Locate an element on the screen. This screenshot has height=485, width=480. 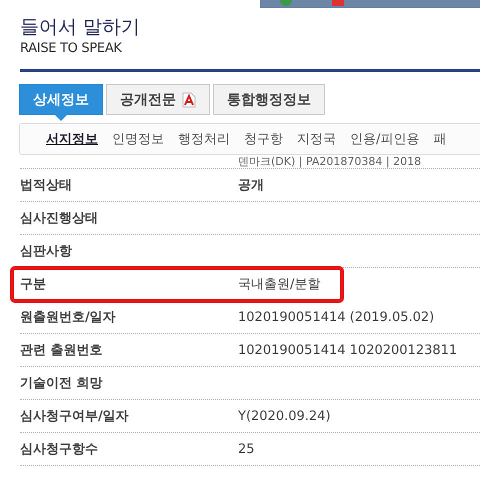
subnav-link: 서지정보 is located at coordinates (72, 139).